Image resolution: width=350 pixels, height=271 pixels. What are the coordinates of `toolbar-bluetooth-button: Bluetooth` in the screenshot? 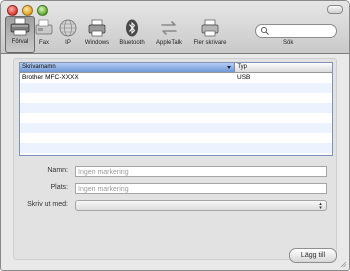 It's located at (132, 34).